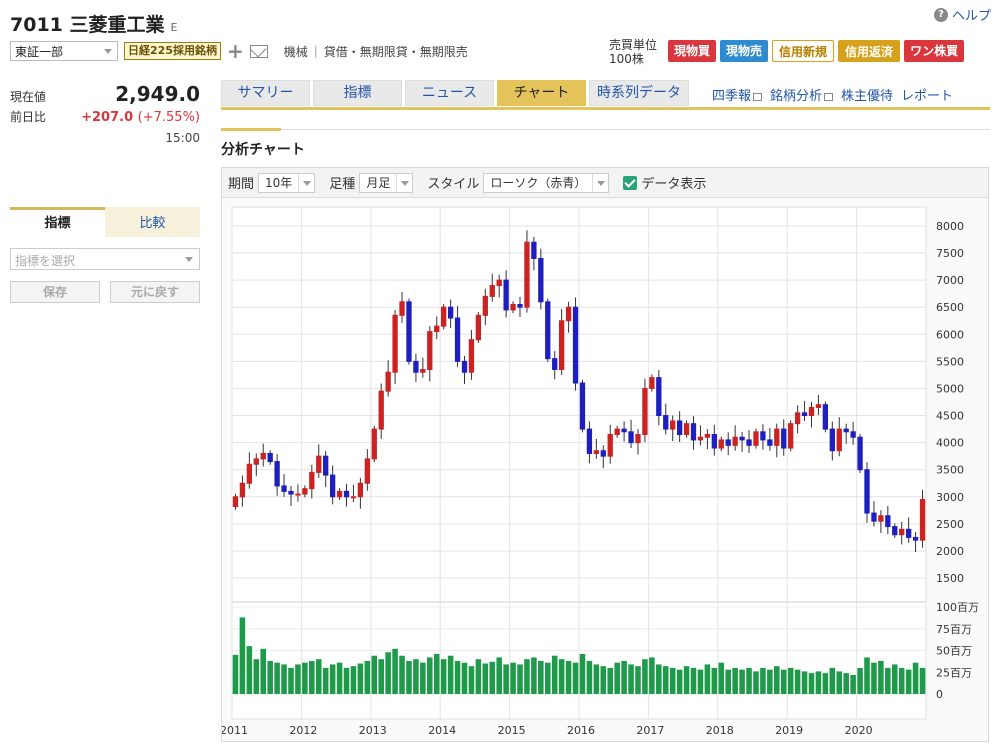 The width and height of the screenshot is (1001, 745). What do you see at coordinates (378, 183) in the screenshot?
I see `bar-type-value: 月足` at bounding box center [378, 183].